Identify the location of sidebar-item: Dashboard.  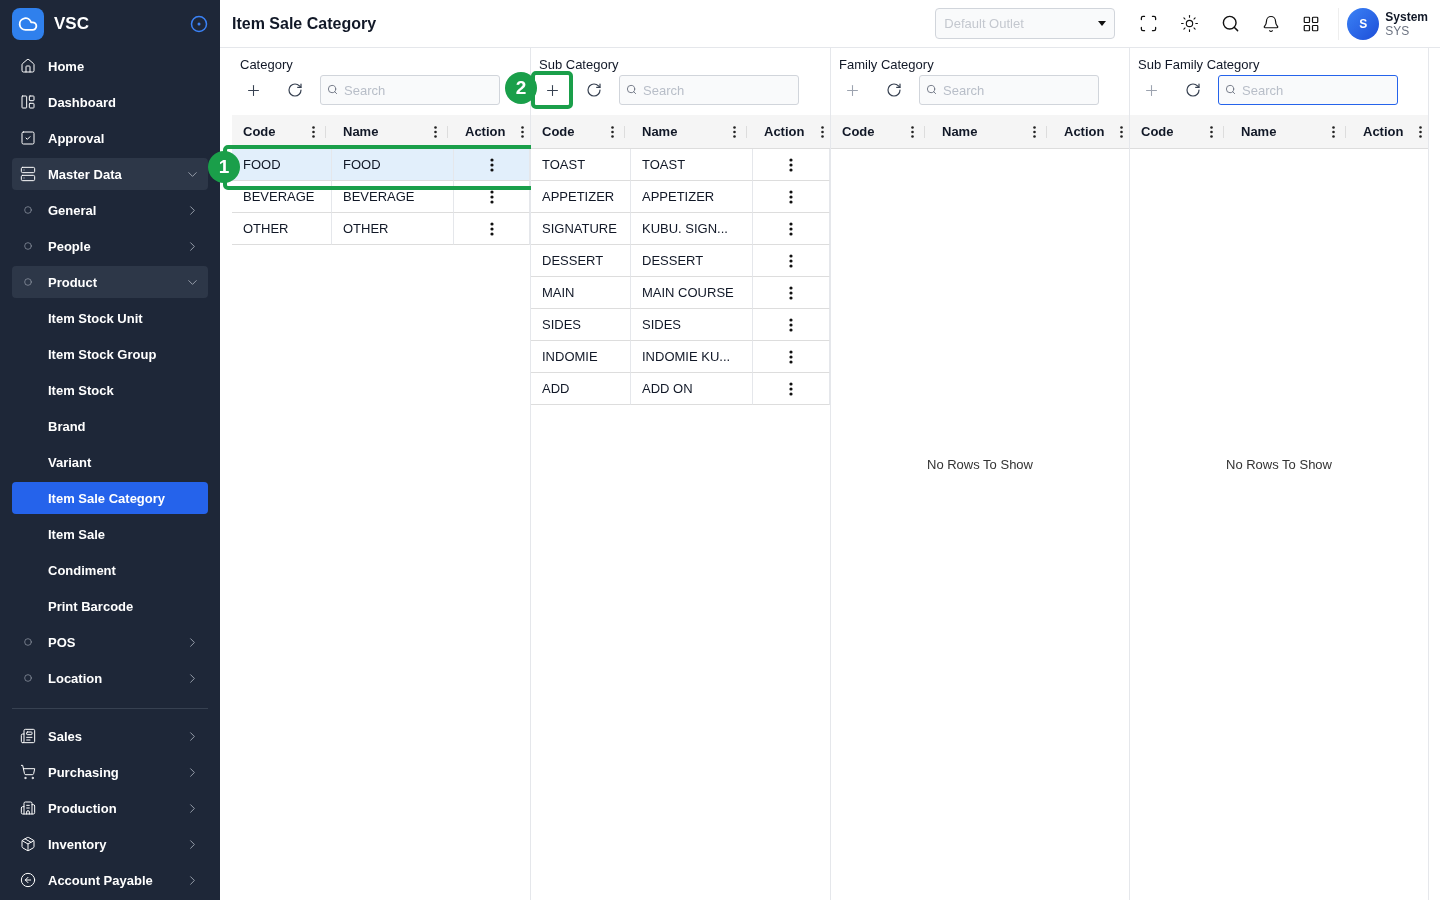
(110, 102).